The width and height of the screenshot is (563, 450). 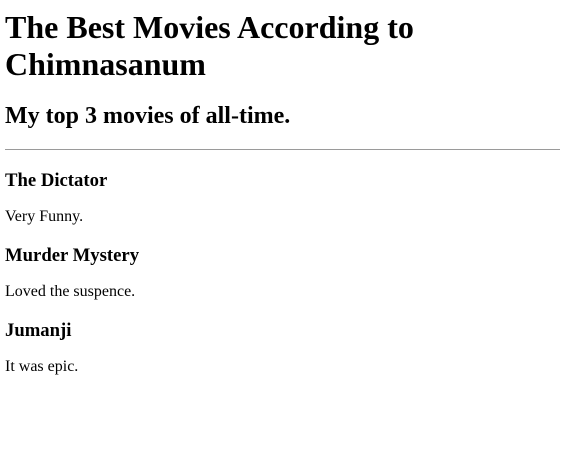 I want to click on movie-title: Jumanji, so click(x=38, y=330).